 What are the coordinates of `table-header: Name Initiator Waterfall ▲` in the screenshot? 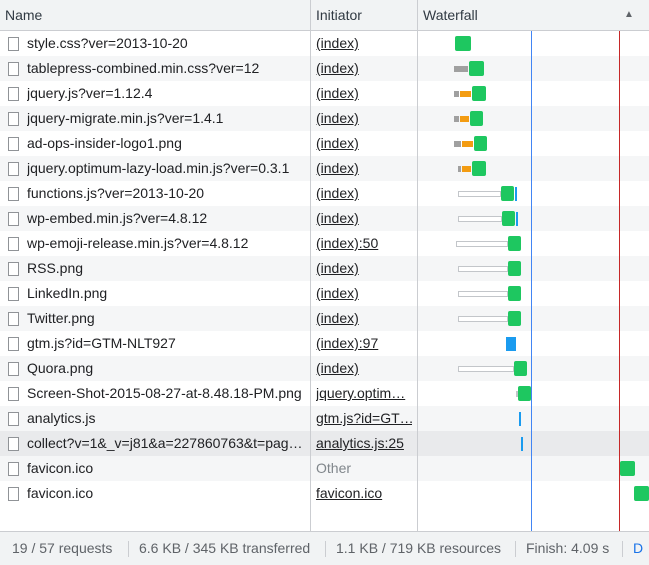 It's located at (324, 15).